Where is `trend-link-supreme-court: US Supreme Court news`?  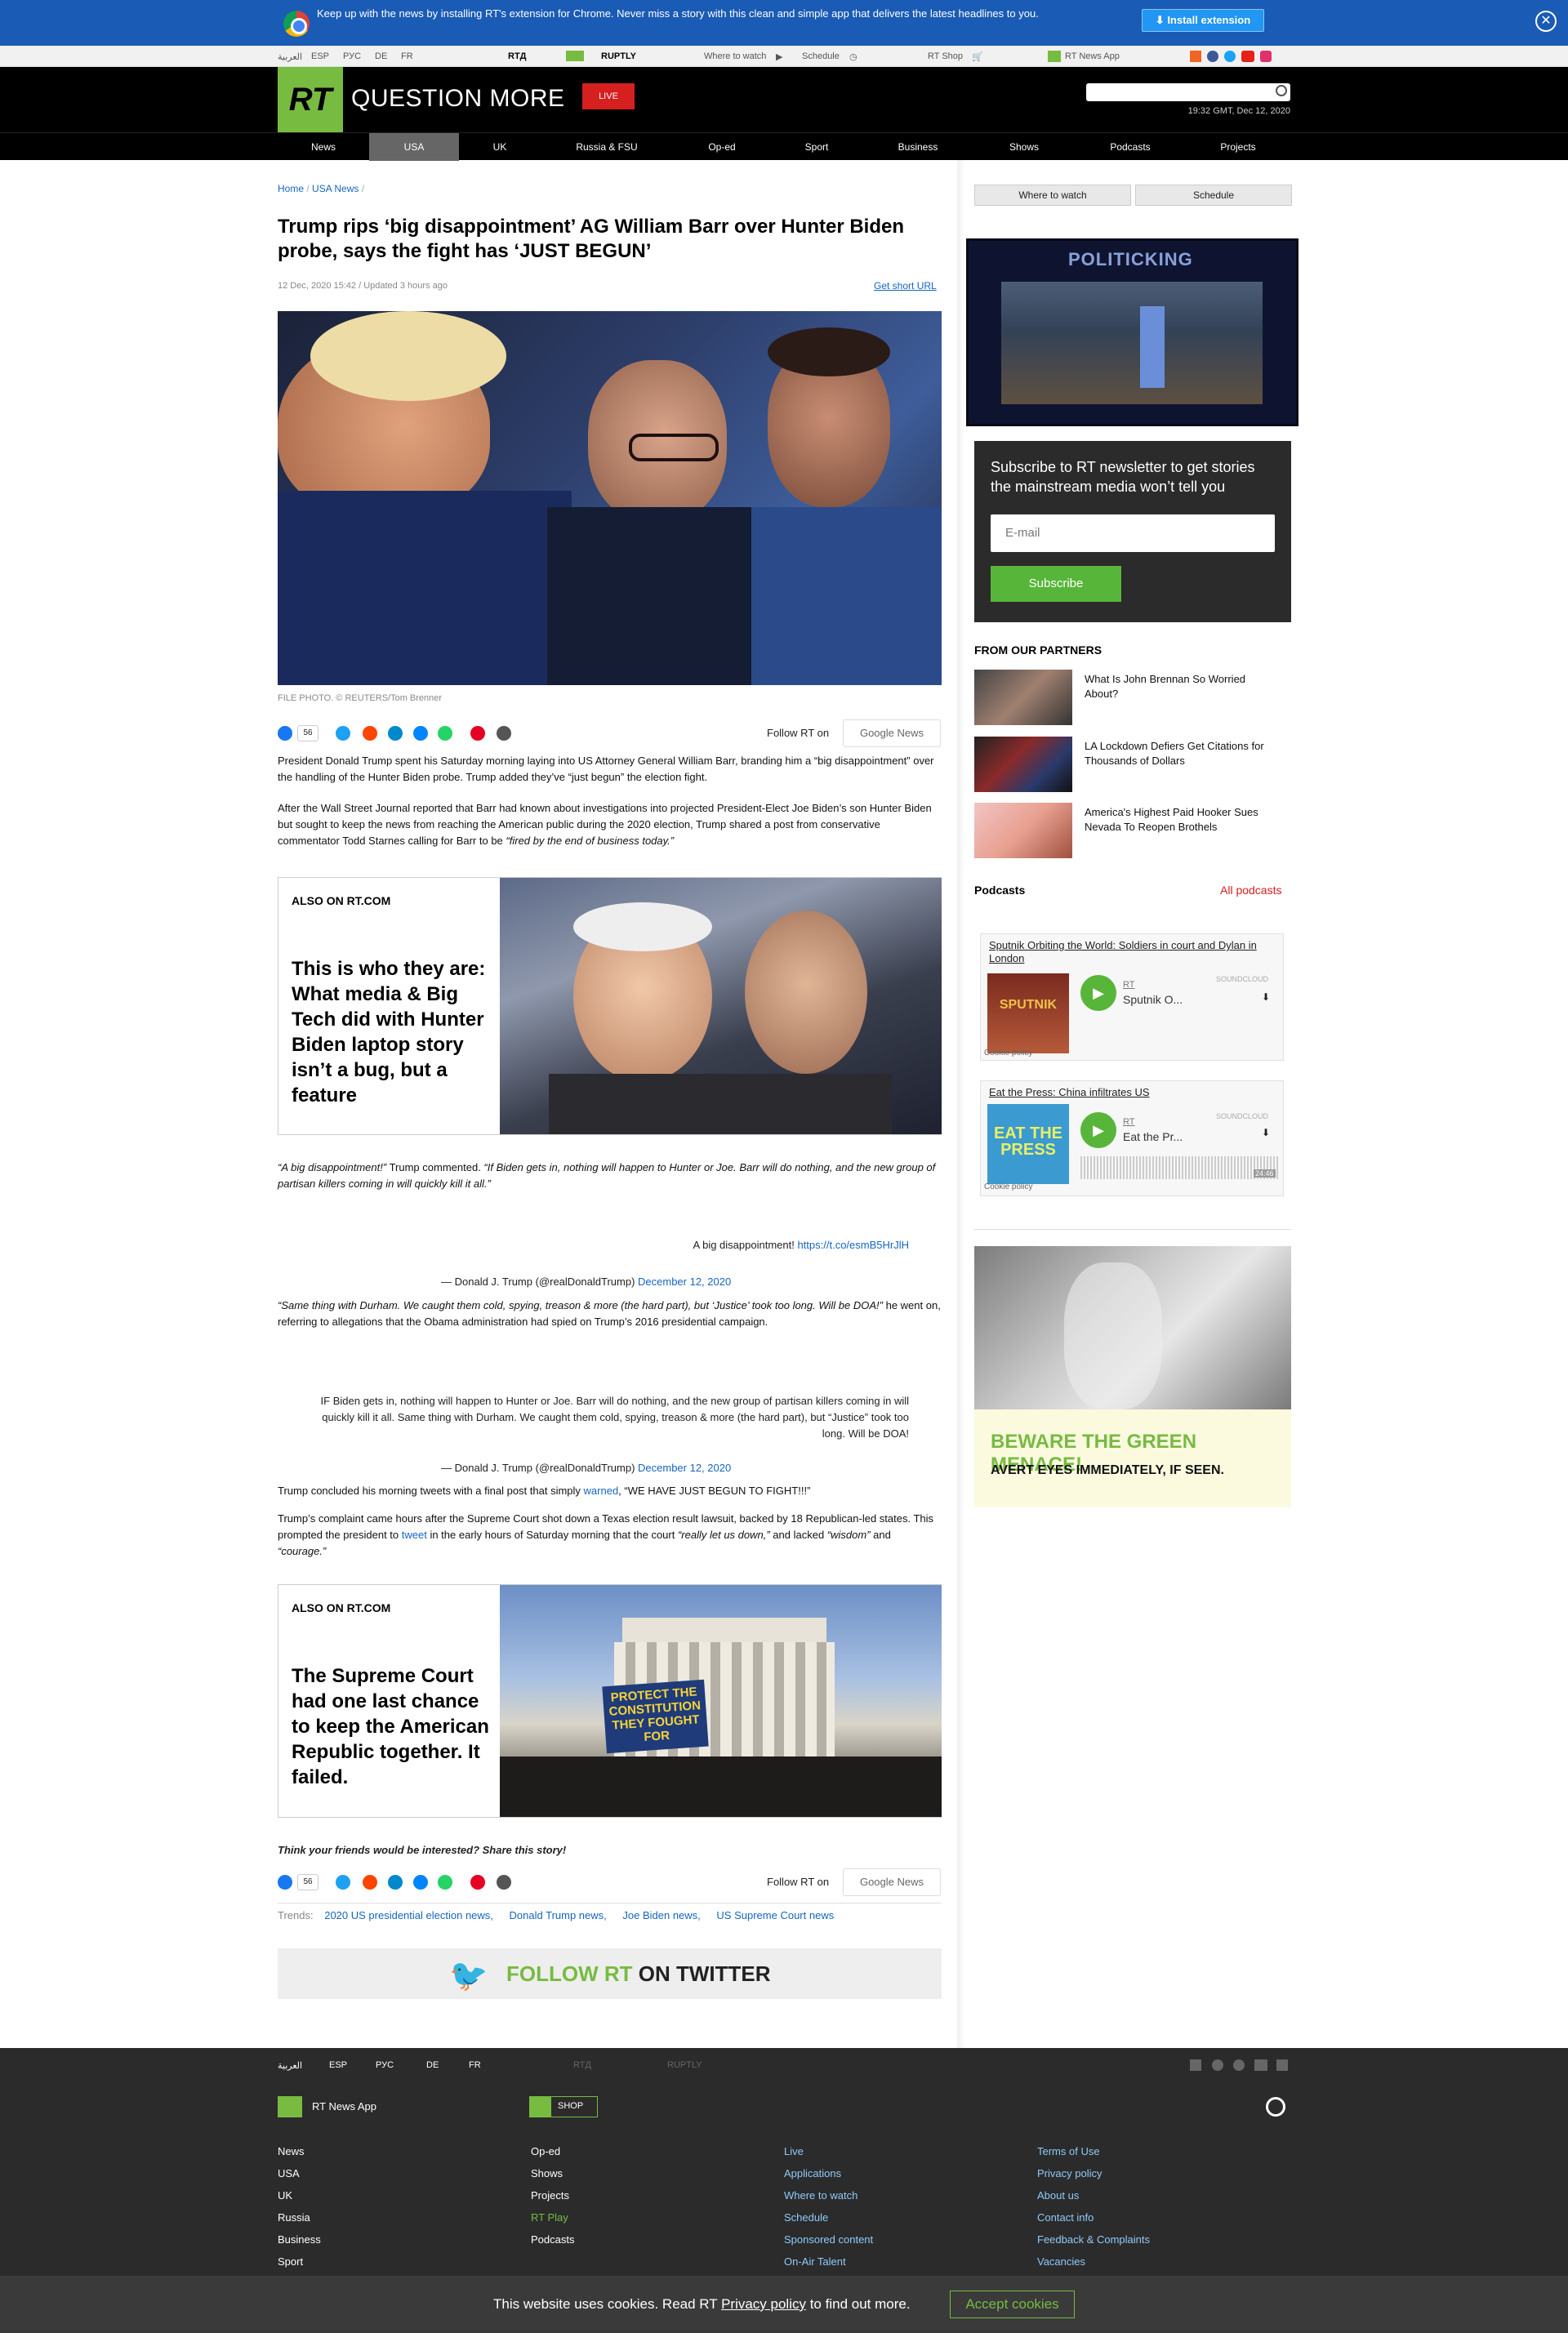
trend-link-supreme-court: US Supreme Court news is located at coordinates (775, 1915).